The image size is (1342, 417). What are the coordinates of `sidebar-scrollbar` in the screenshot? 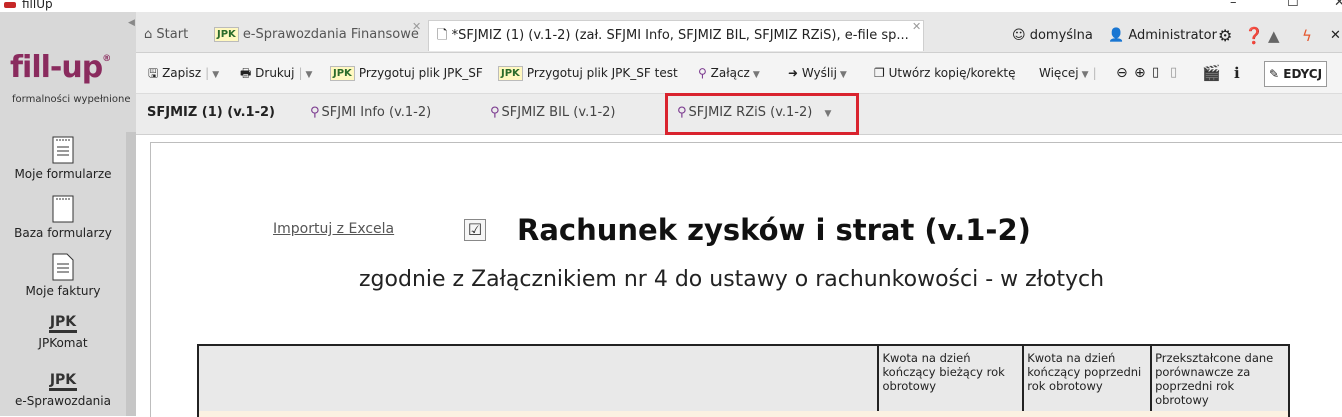 It's located at (131, 274).